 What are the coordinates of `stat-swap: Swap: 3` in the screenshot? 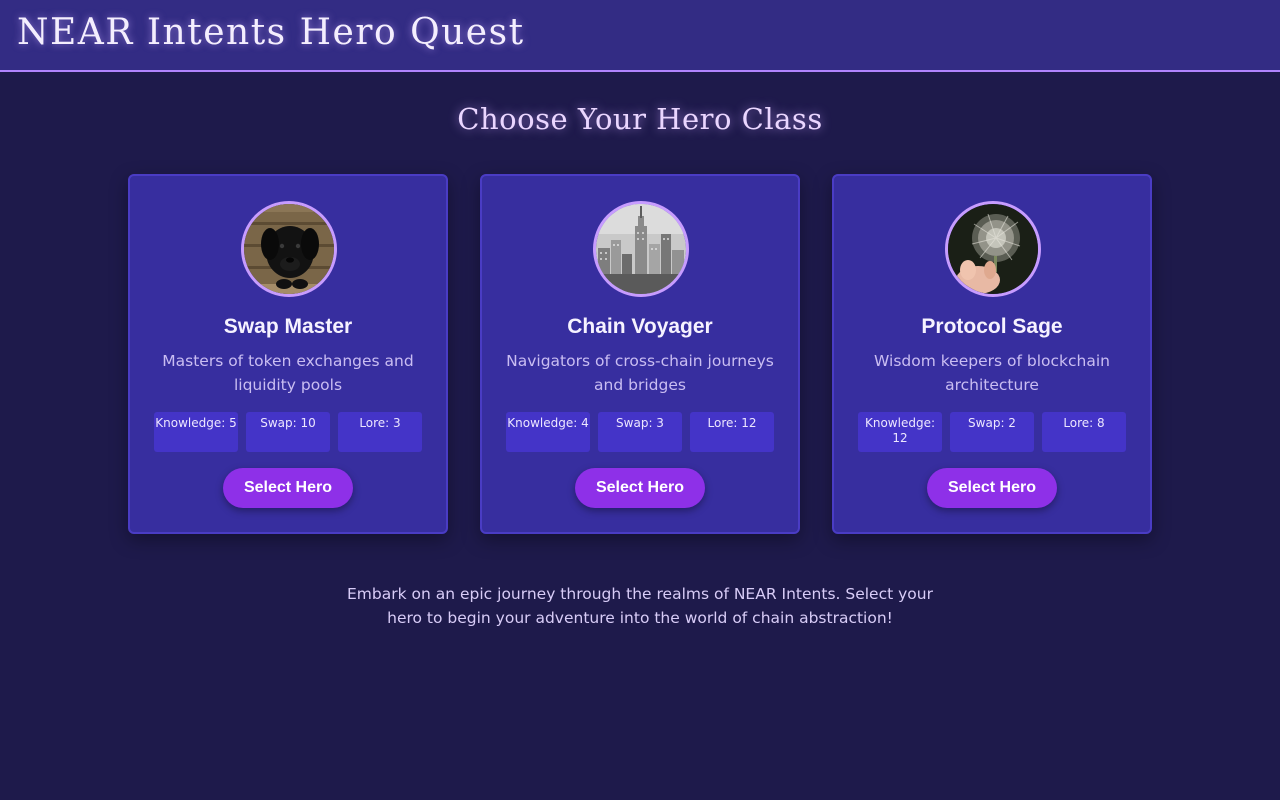 It's located at (640, 432).